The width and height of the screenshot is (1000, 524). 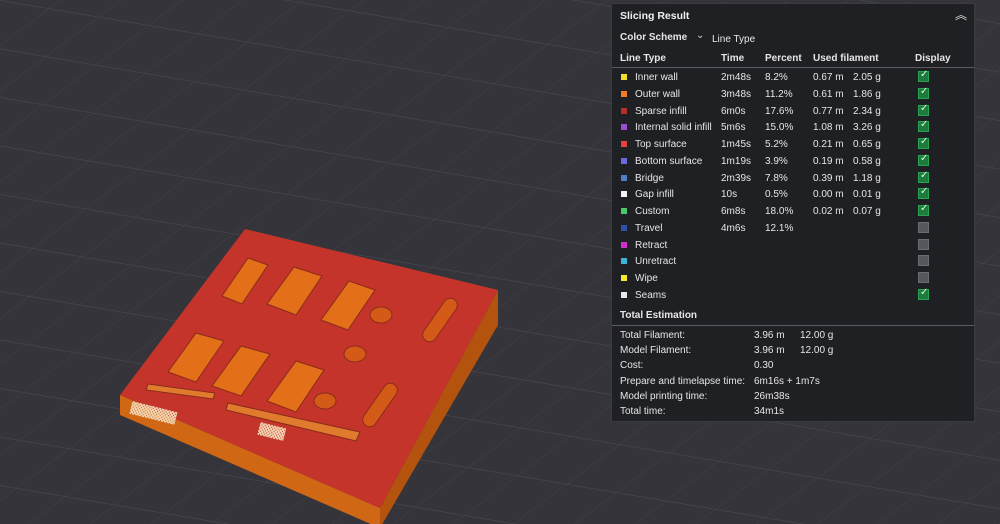 I want to click on estimation-row: Model printing time: 26m38s, so click(x=793, y=397).